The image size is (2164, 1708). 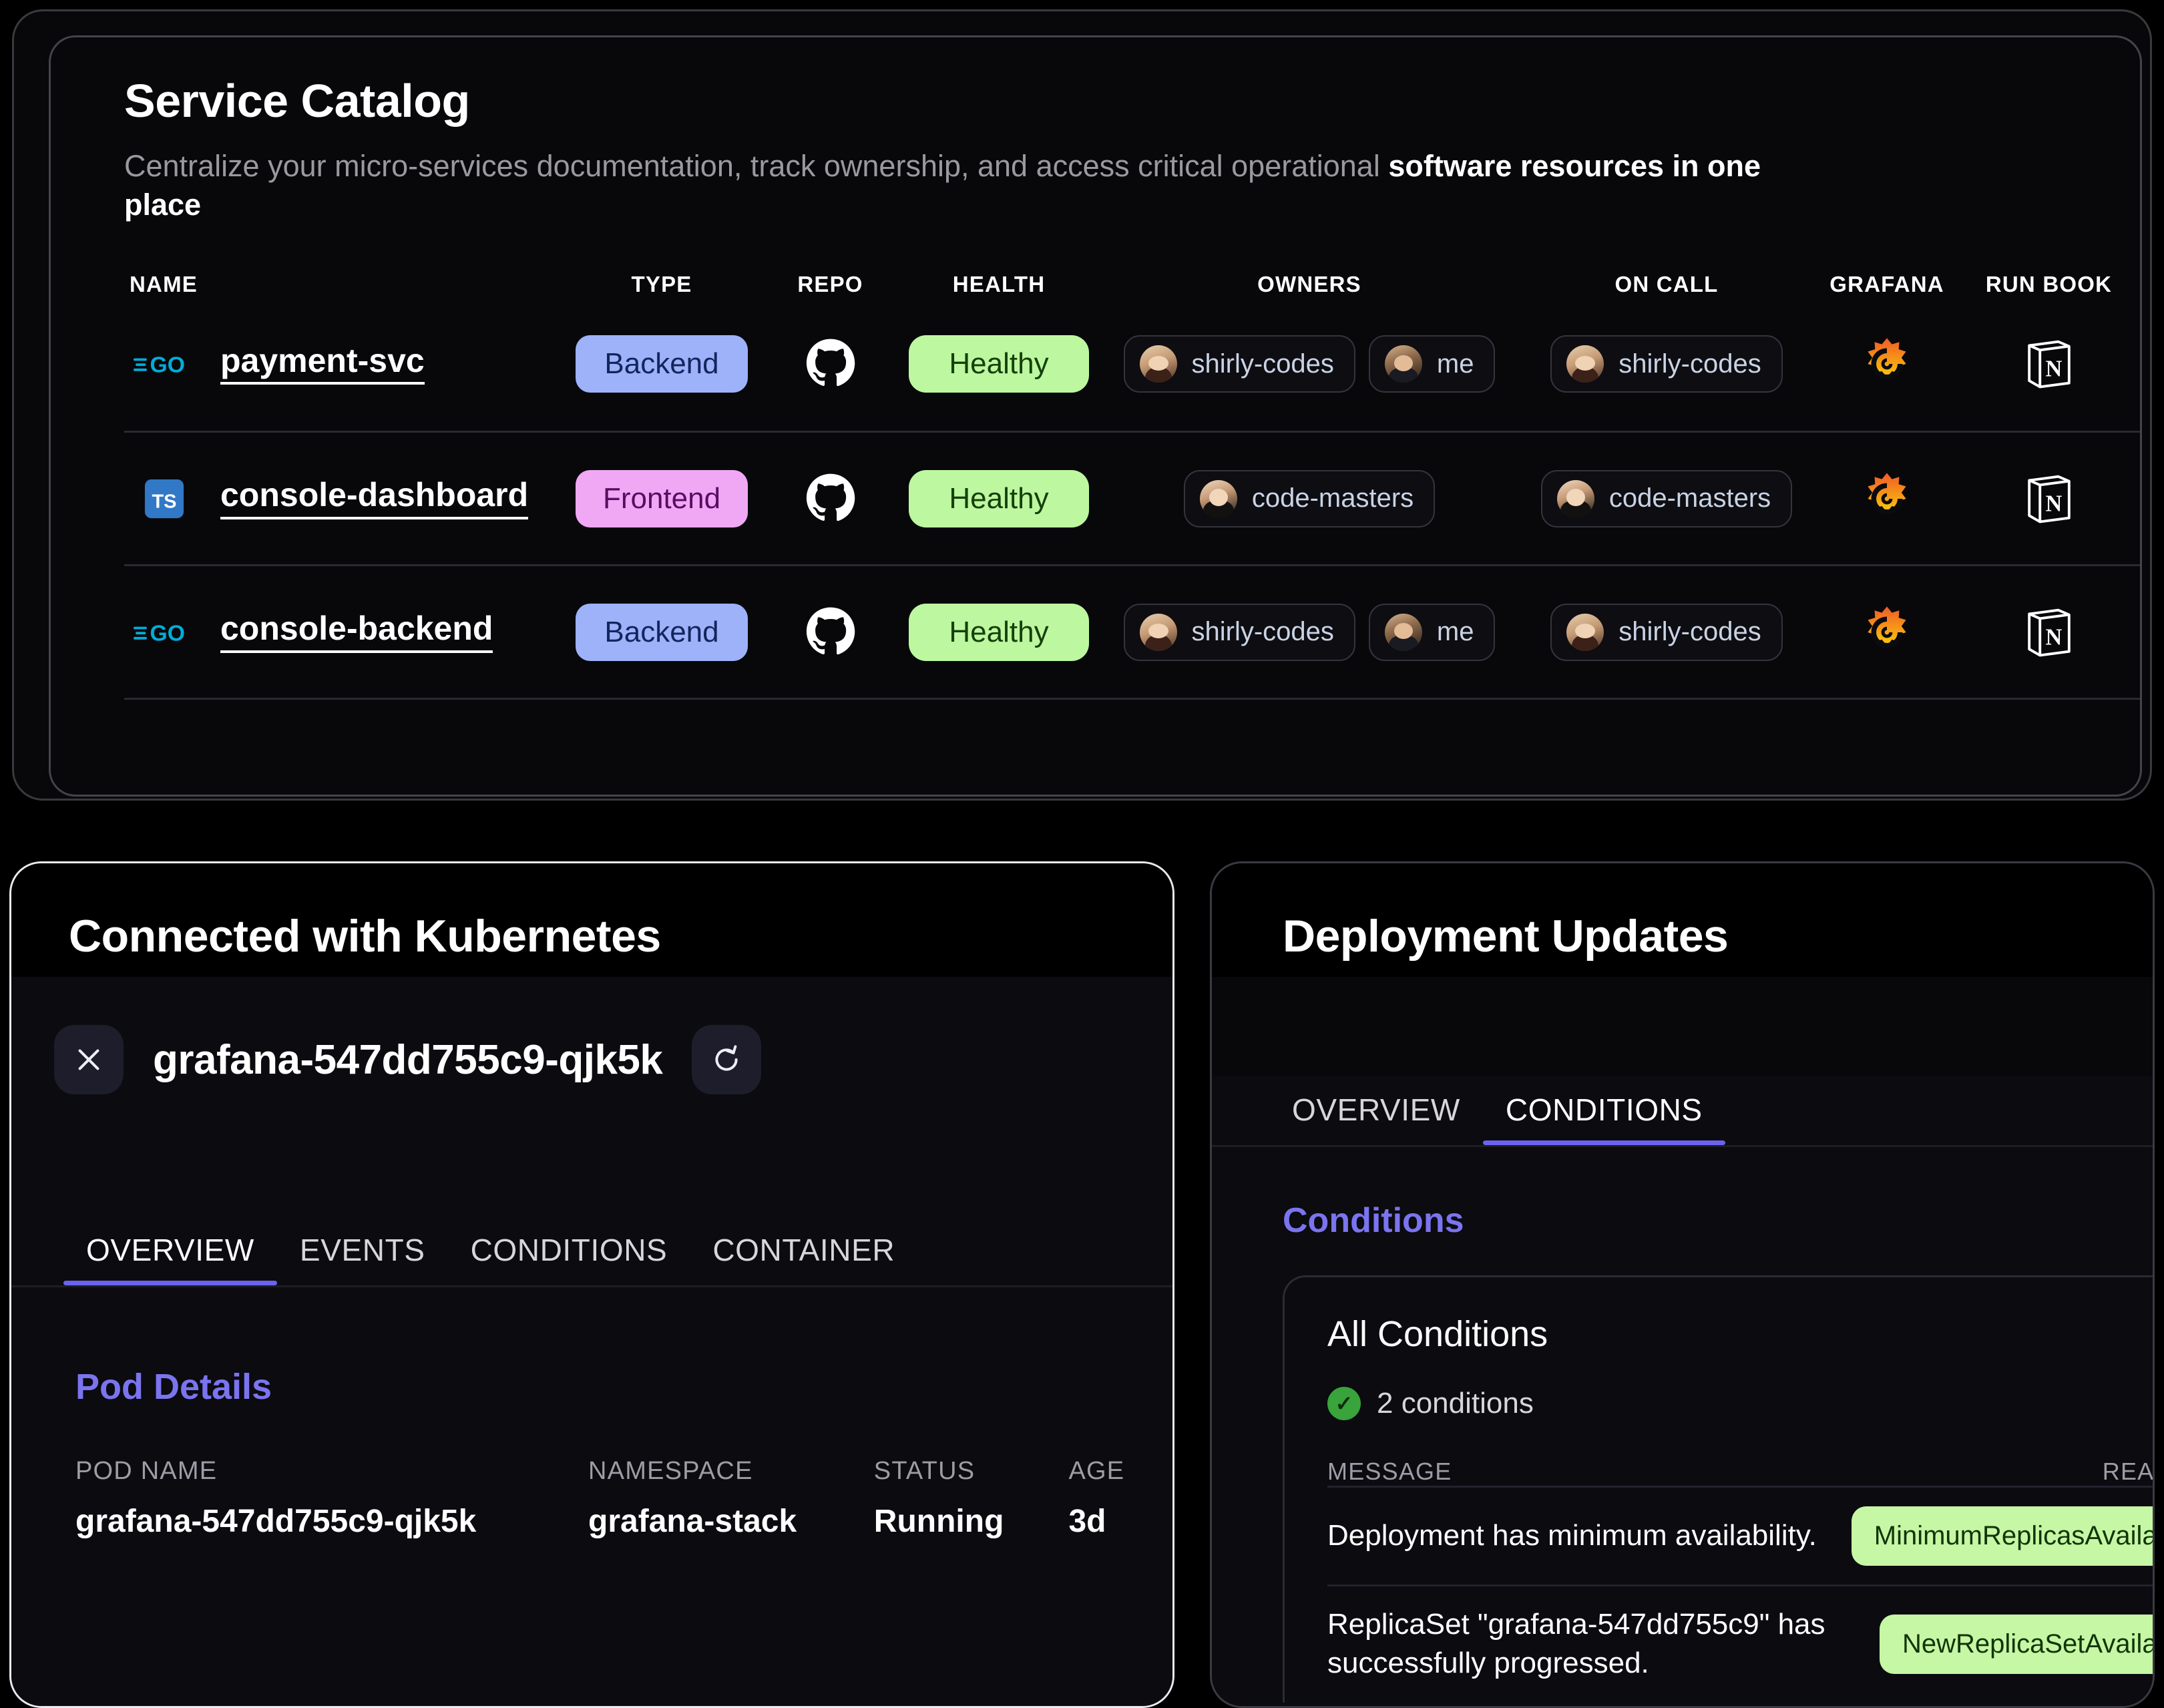 I want to click on kubernetes-title-bar: Connected with Kubernetes, so click(x=592, y=920).